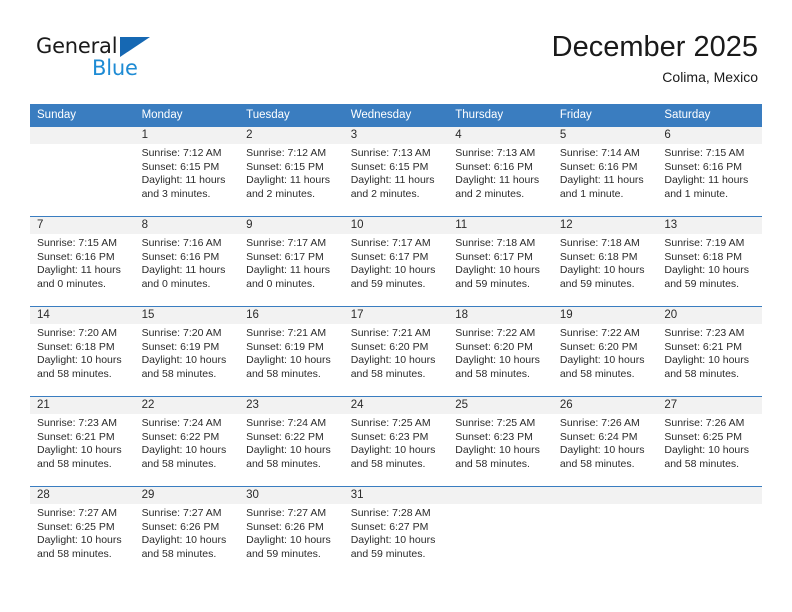 This screenshot has height=612, width=792. Describe the element at coordinates (494, 346) in the screenshot. I see `sunset-text: Sunset: 6:20 PM` at that location.